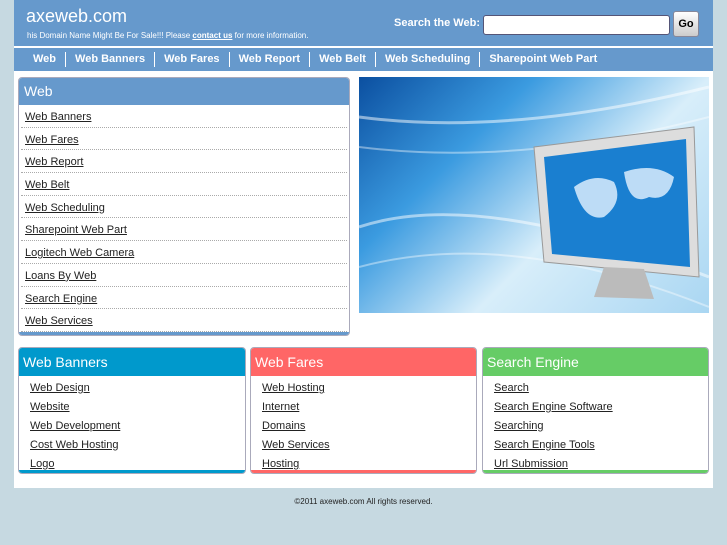 Image resolution: width=727 pixels, height=545 pixels. Describe the element at coordinates (296, 445) in the screenshot. I see `box-link: Web Services` at that location.